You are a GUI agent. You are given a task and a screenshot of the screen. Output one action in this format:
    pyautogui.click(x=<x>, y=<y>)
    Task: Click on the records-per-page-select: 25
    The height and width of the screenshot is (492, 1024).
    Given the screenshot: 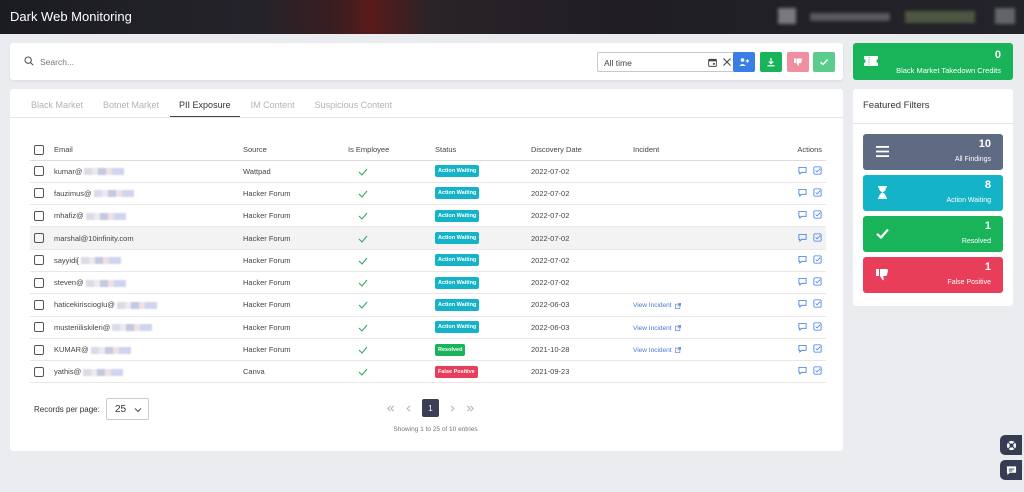 What is the action you would take?
    pyautogui.click(x=127, y=409)
    